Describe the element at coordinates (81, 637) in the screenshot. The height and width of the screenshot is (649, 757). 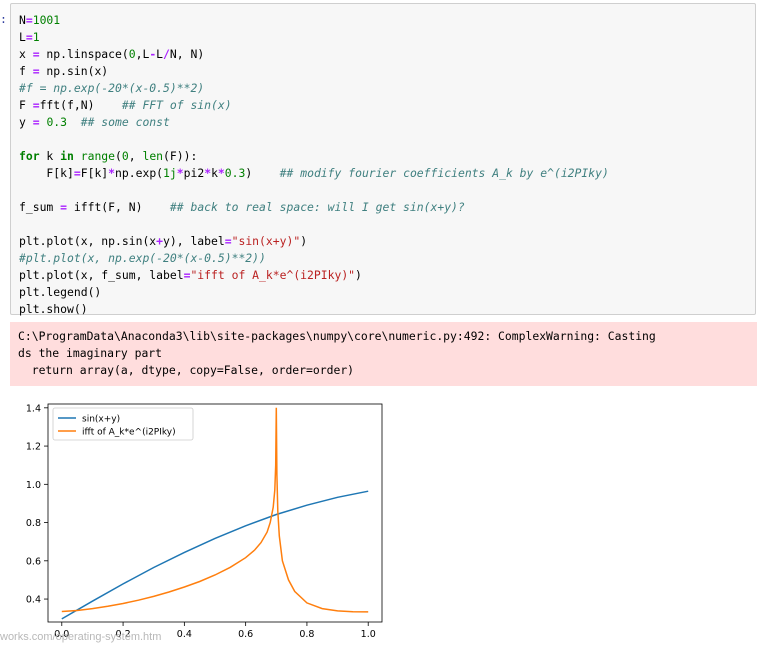
I see `watermark-text: works.com/operating-system.htm` at that location.